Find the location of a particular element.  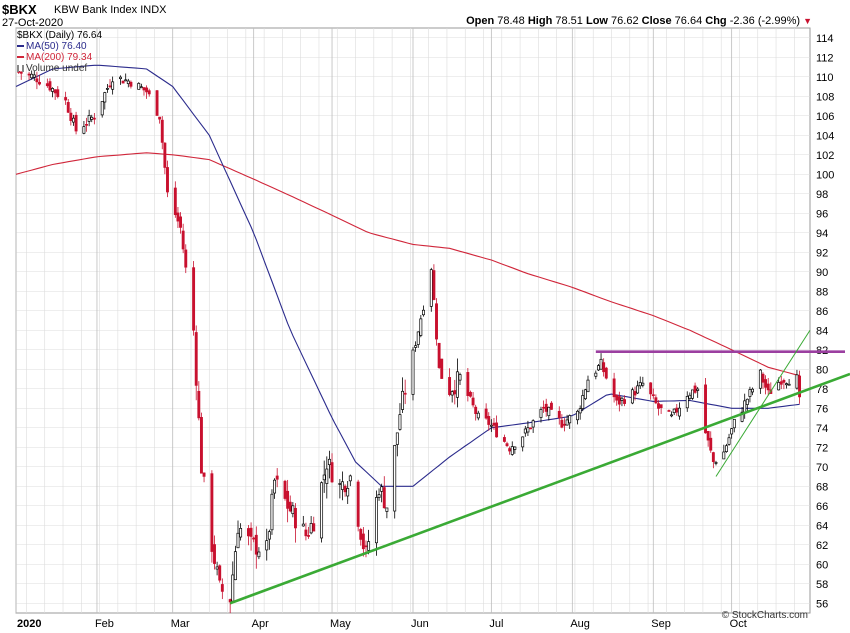

legend-volume: Volume undef is located at coordinates (52, 68).